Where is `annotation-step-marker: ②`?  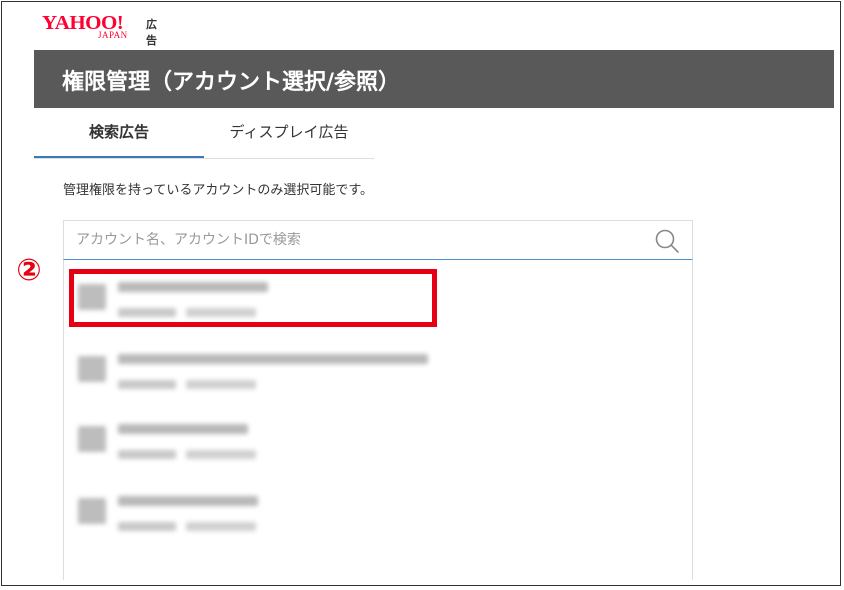
annotation-step-marker: ② is located at coordinates (29, 270).